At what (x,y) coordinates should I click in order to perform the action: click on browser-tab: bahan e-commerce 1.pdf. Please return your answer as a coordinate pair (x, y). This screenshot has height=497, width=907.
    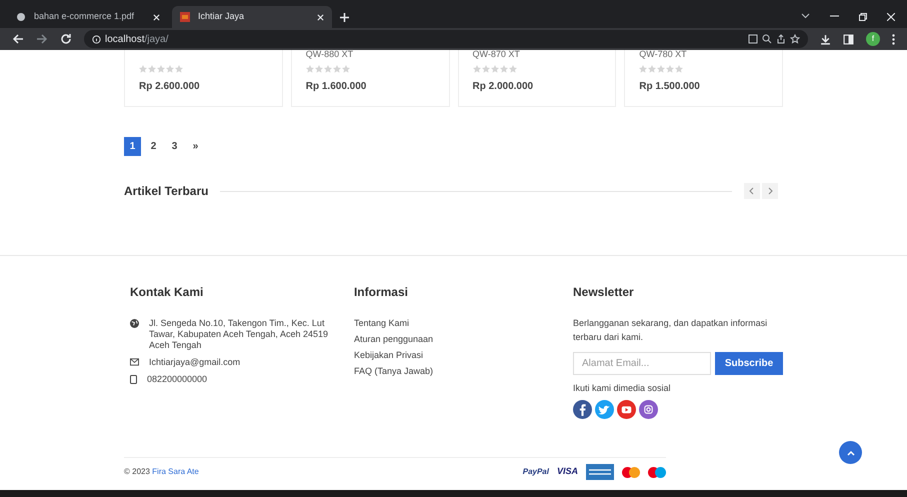
    Looking at the image, I should click on (88, 17).